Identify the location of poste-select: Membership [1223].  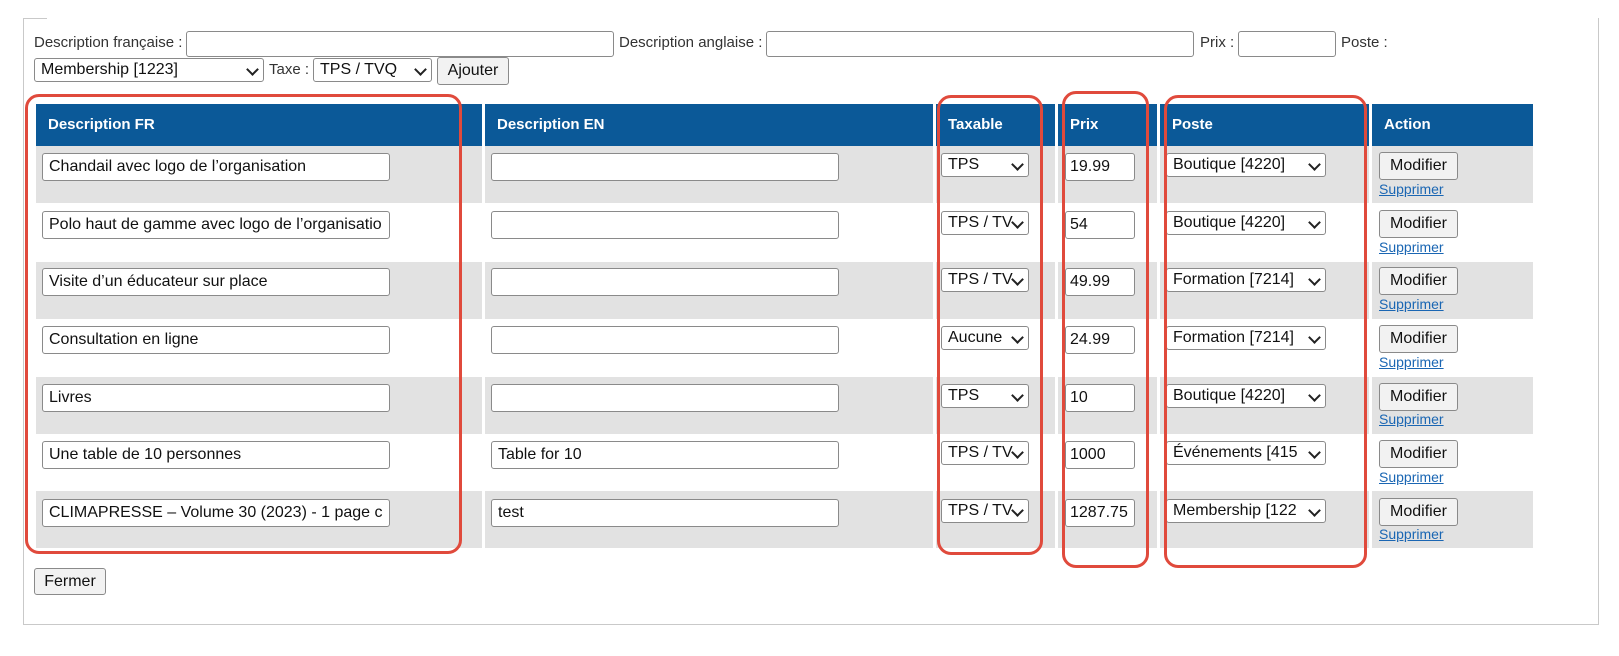
(149, 70).